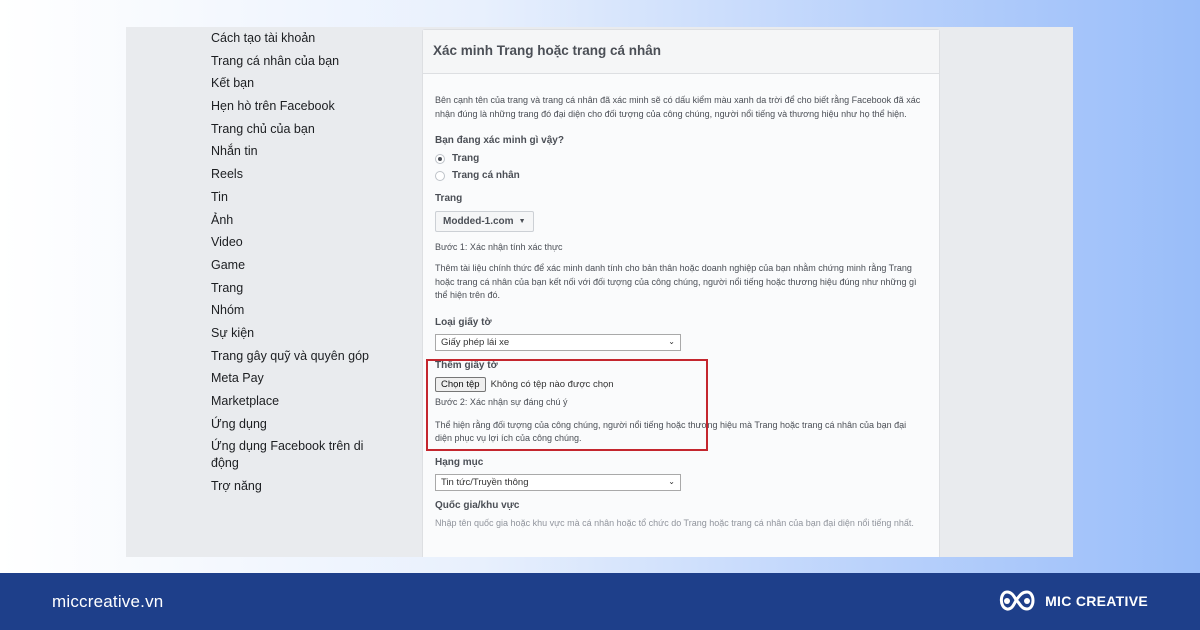 This screenshot has width=1200, height=630. I want to click on page-label: Trang, so click(449, 198).